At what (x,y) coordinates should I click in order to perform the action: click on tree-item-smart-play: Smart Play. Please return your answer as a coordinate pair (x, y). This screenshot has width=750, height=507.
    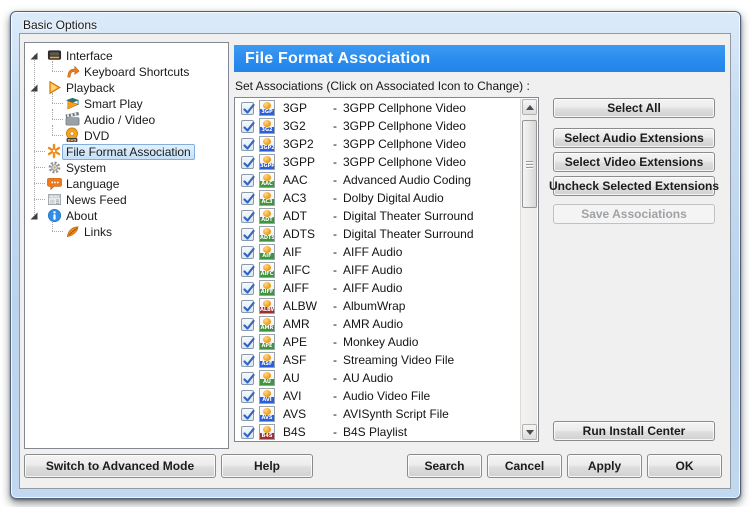
    Looking at the image, I should click on (126, 103).